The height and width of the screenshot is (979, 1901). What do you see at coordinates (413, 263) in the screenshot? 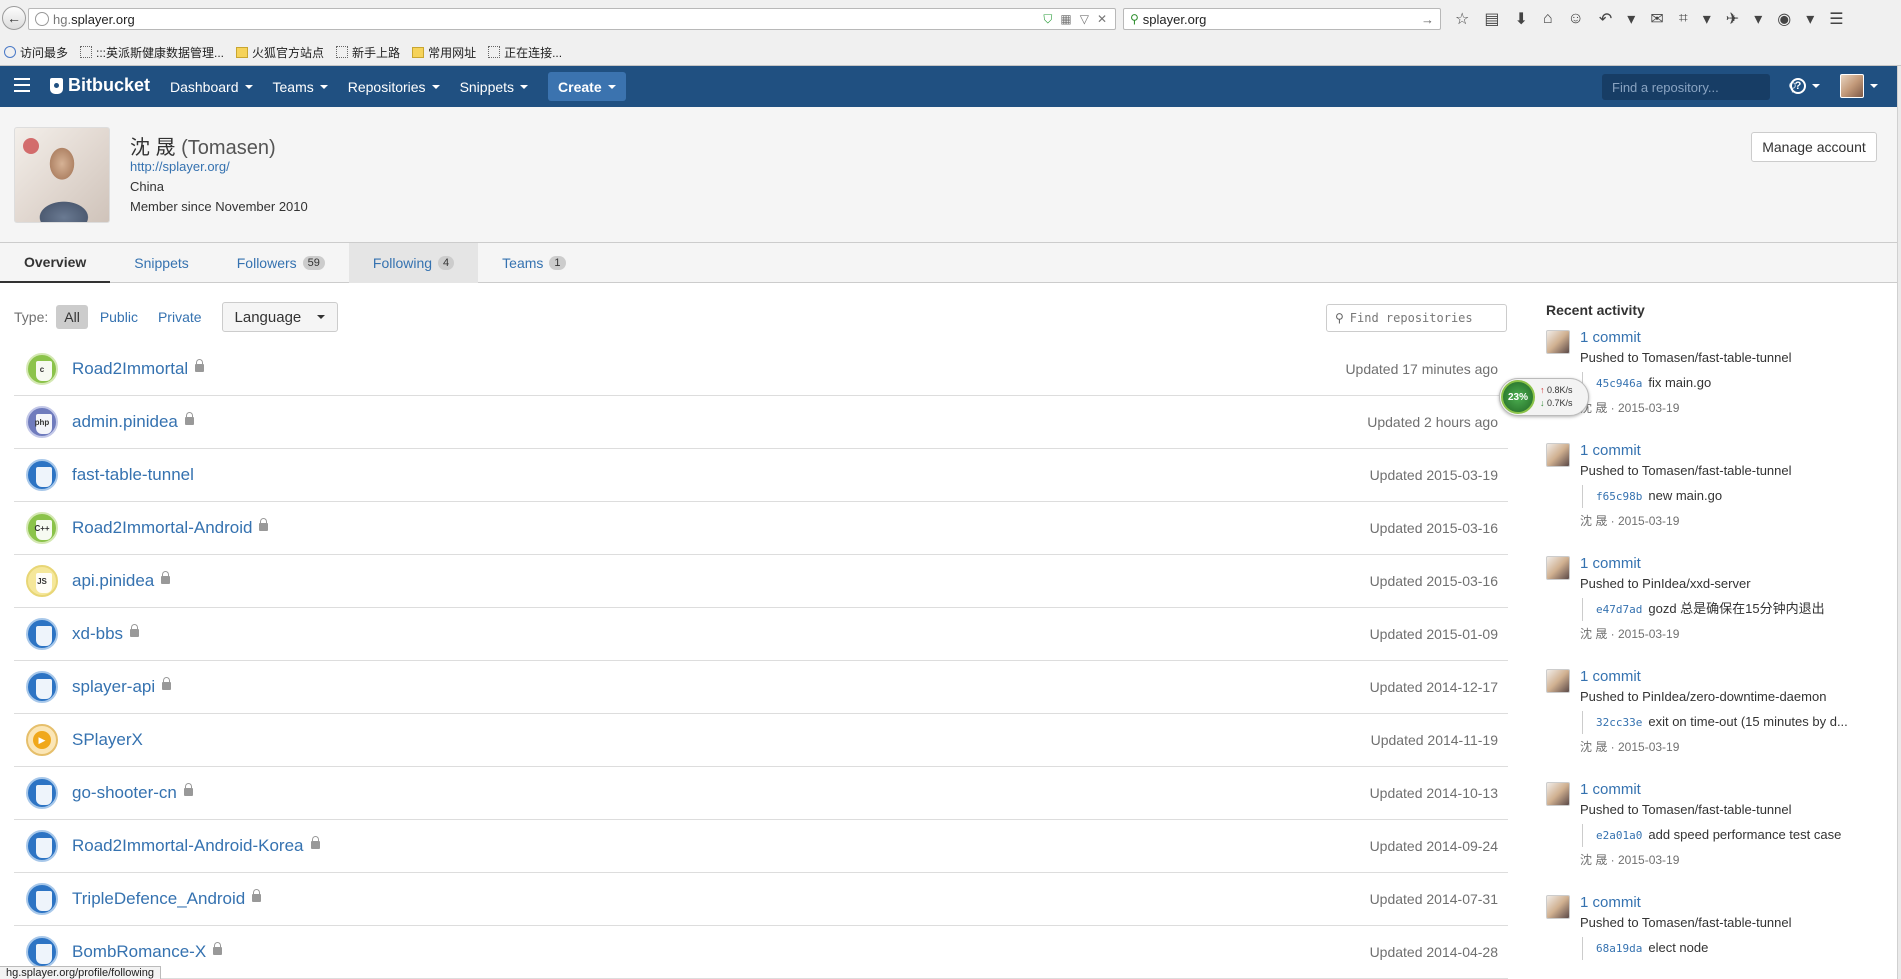
I see `tab-following: Following 4` at bounding box center [413, 263].